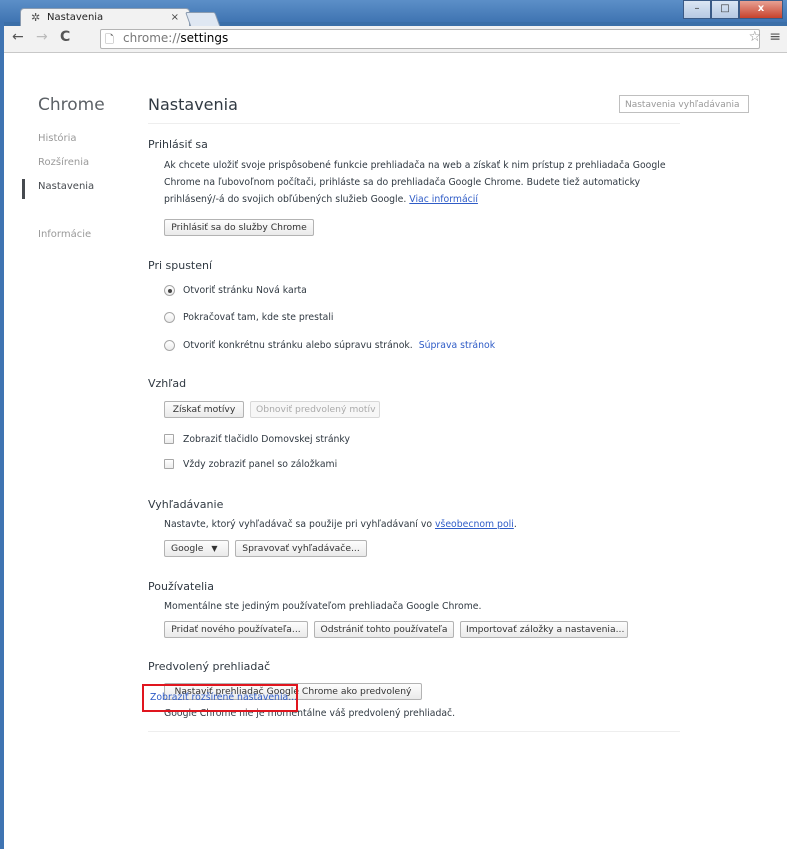 Image resolution: width=787 pixels, height=849 pixels. Describe the element at coordinates (109, 39) in the screenshot. I see `page-icon: 🗋` at that location.